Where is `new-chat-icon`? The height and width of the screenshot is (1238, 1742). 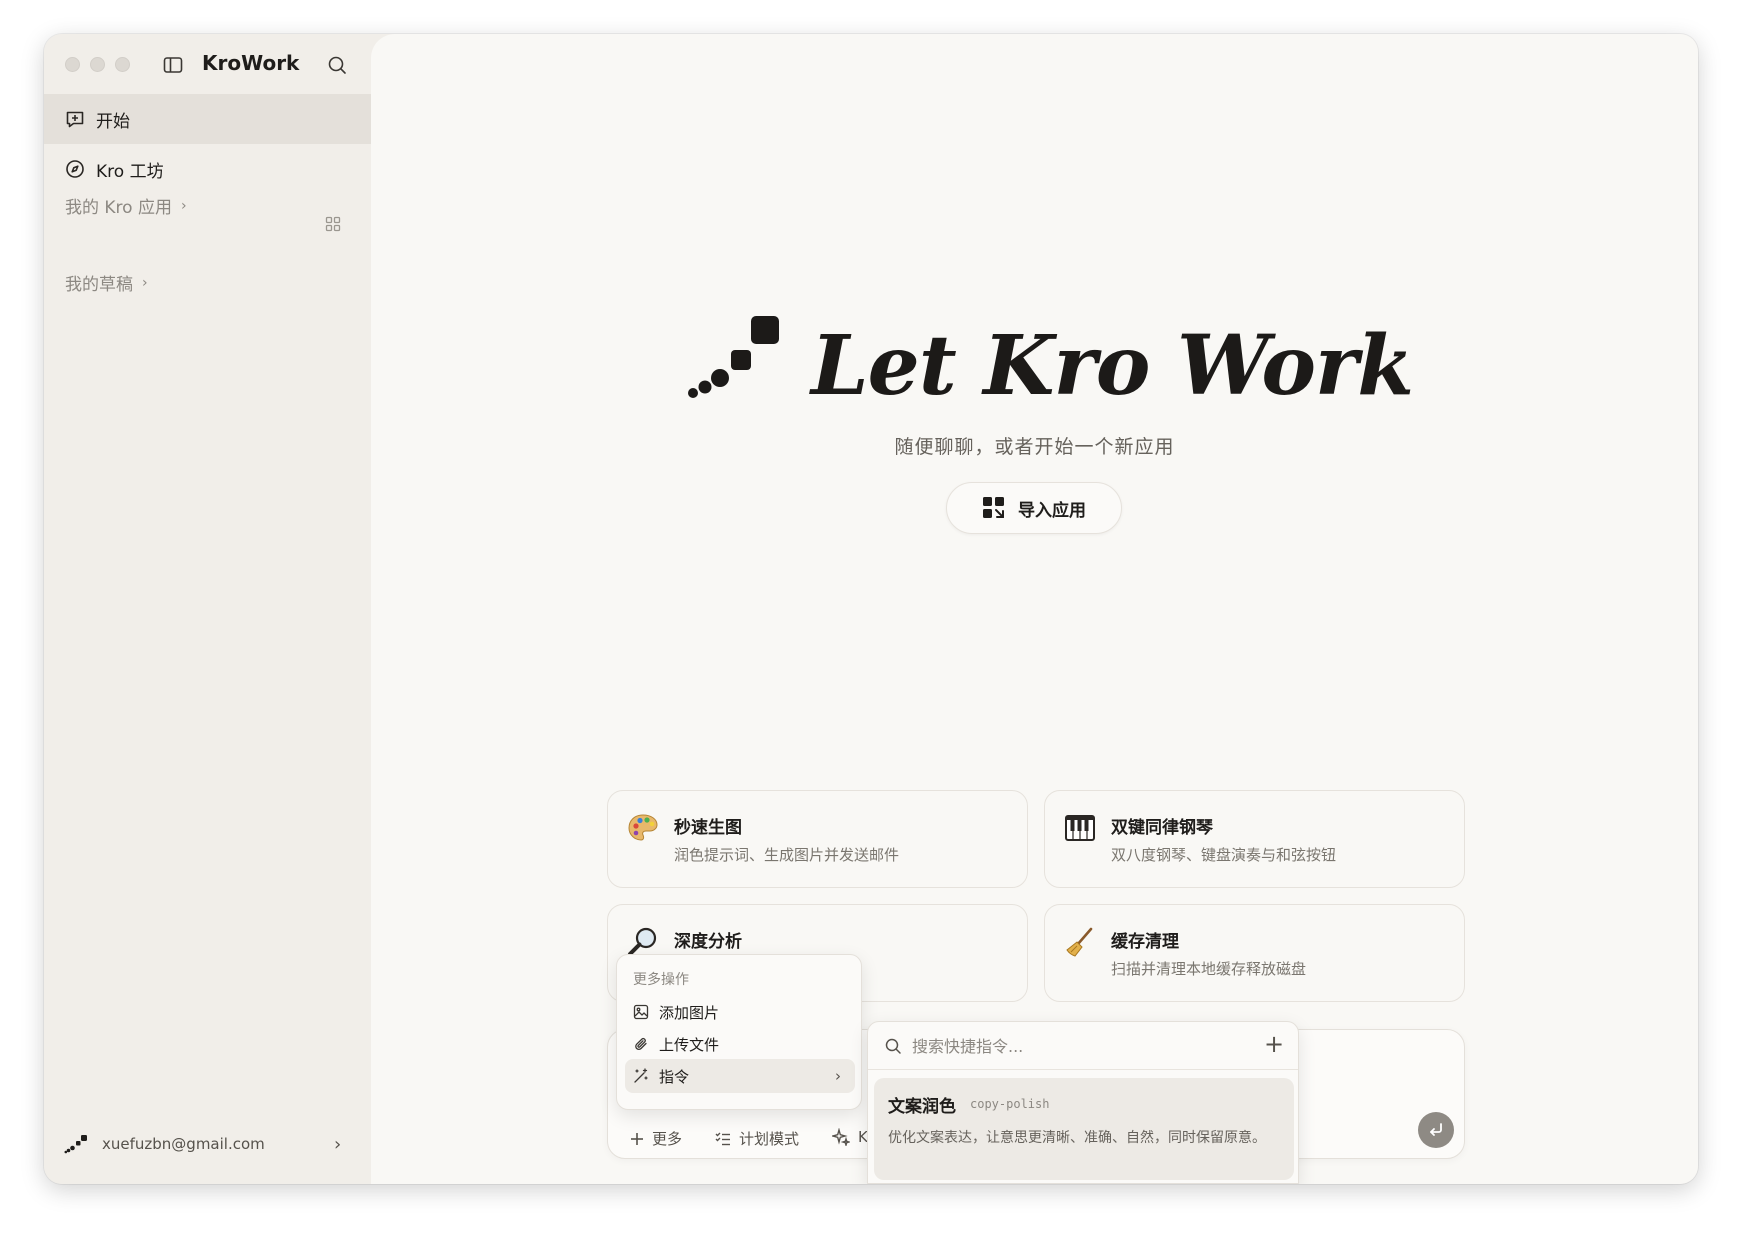
new-chat-icon is located at coordinates (75, 119).